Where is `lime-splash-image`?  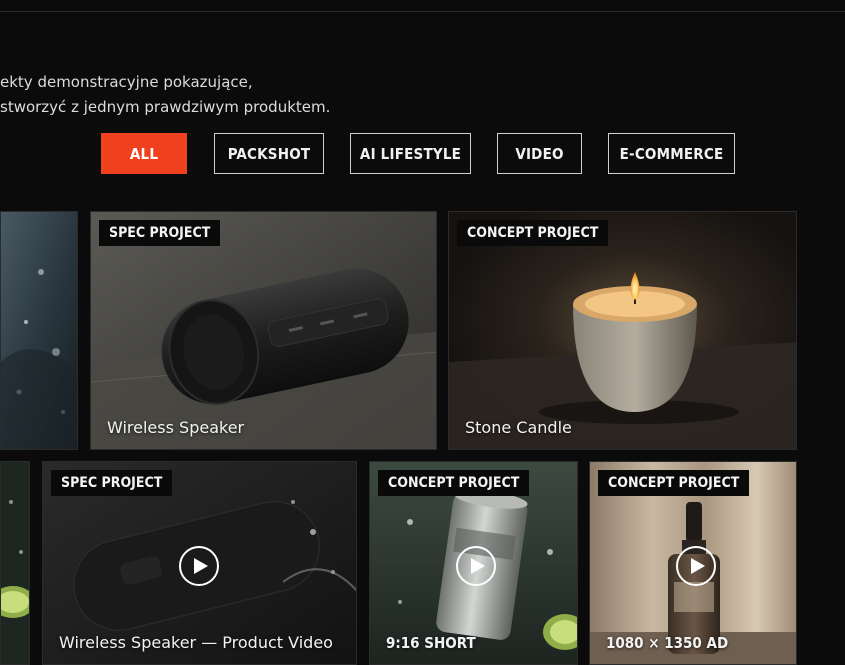
lime-splash-image is located at coordinates (15, 563).